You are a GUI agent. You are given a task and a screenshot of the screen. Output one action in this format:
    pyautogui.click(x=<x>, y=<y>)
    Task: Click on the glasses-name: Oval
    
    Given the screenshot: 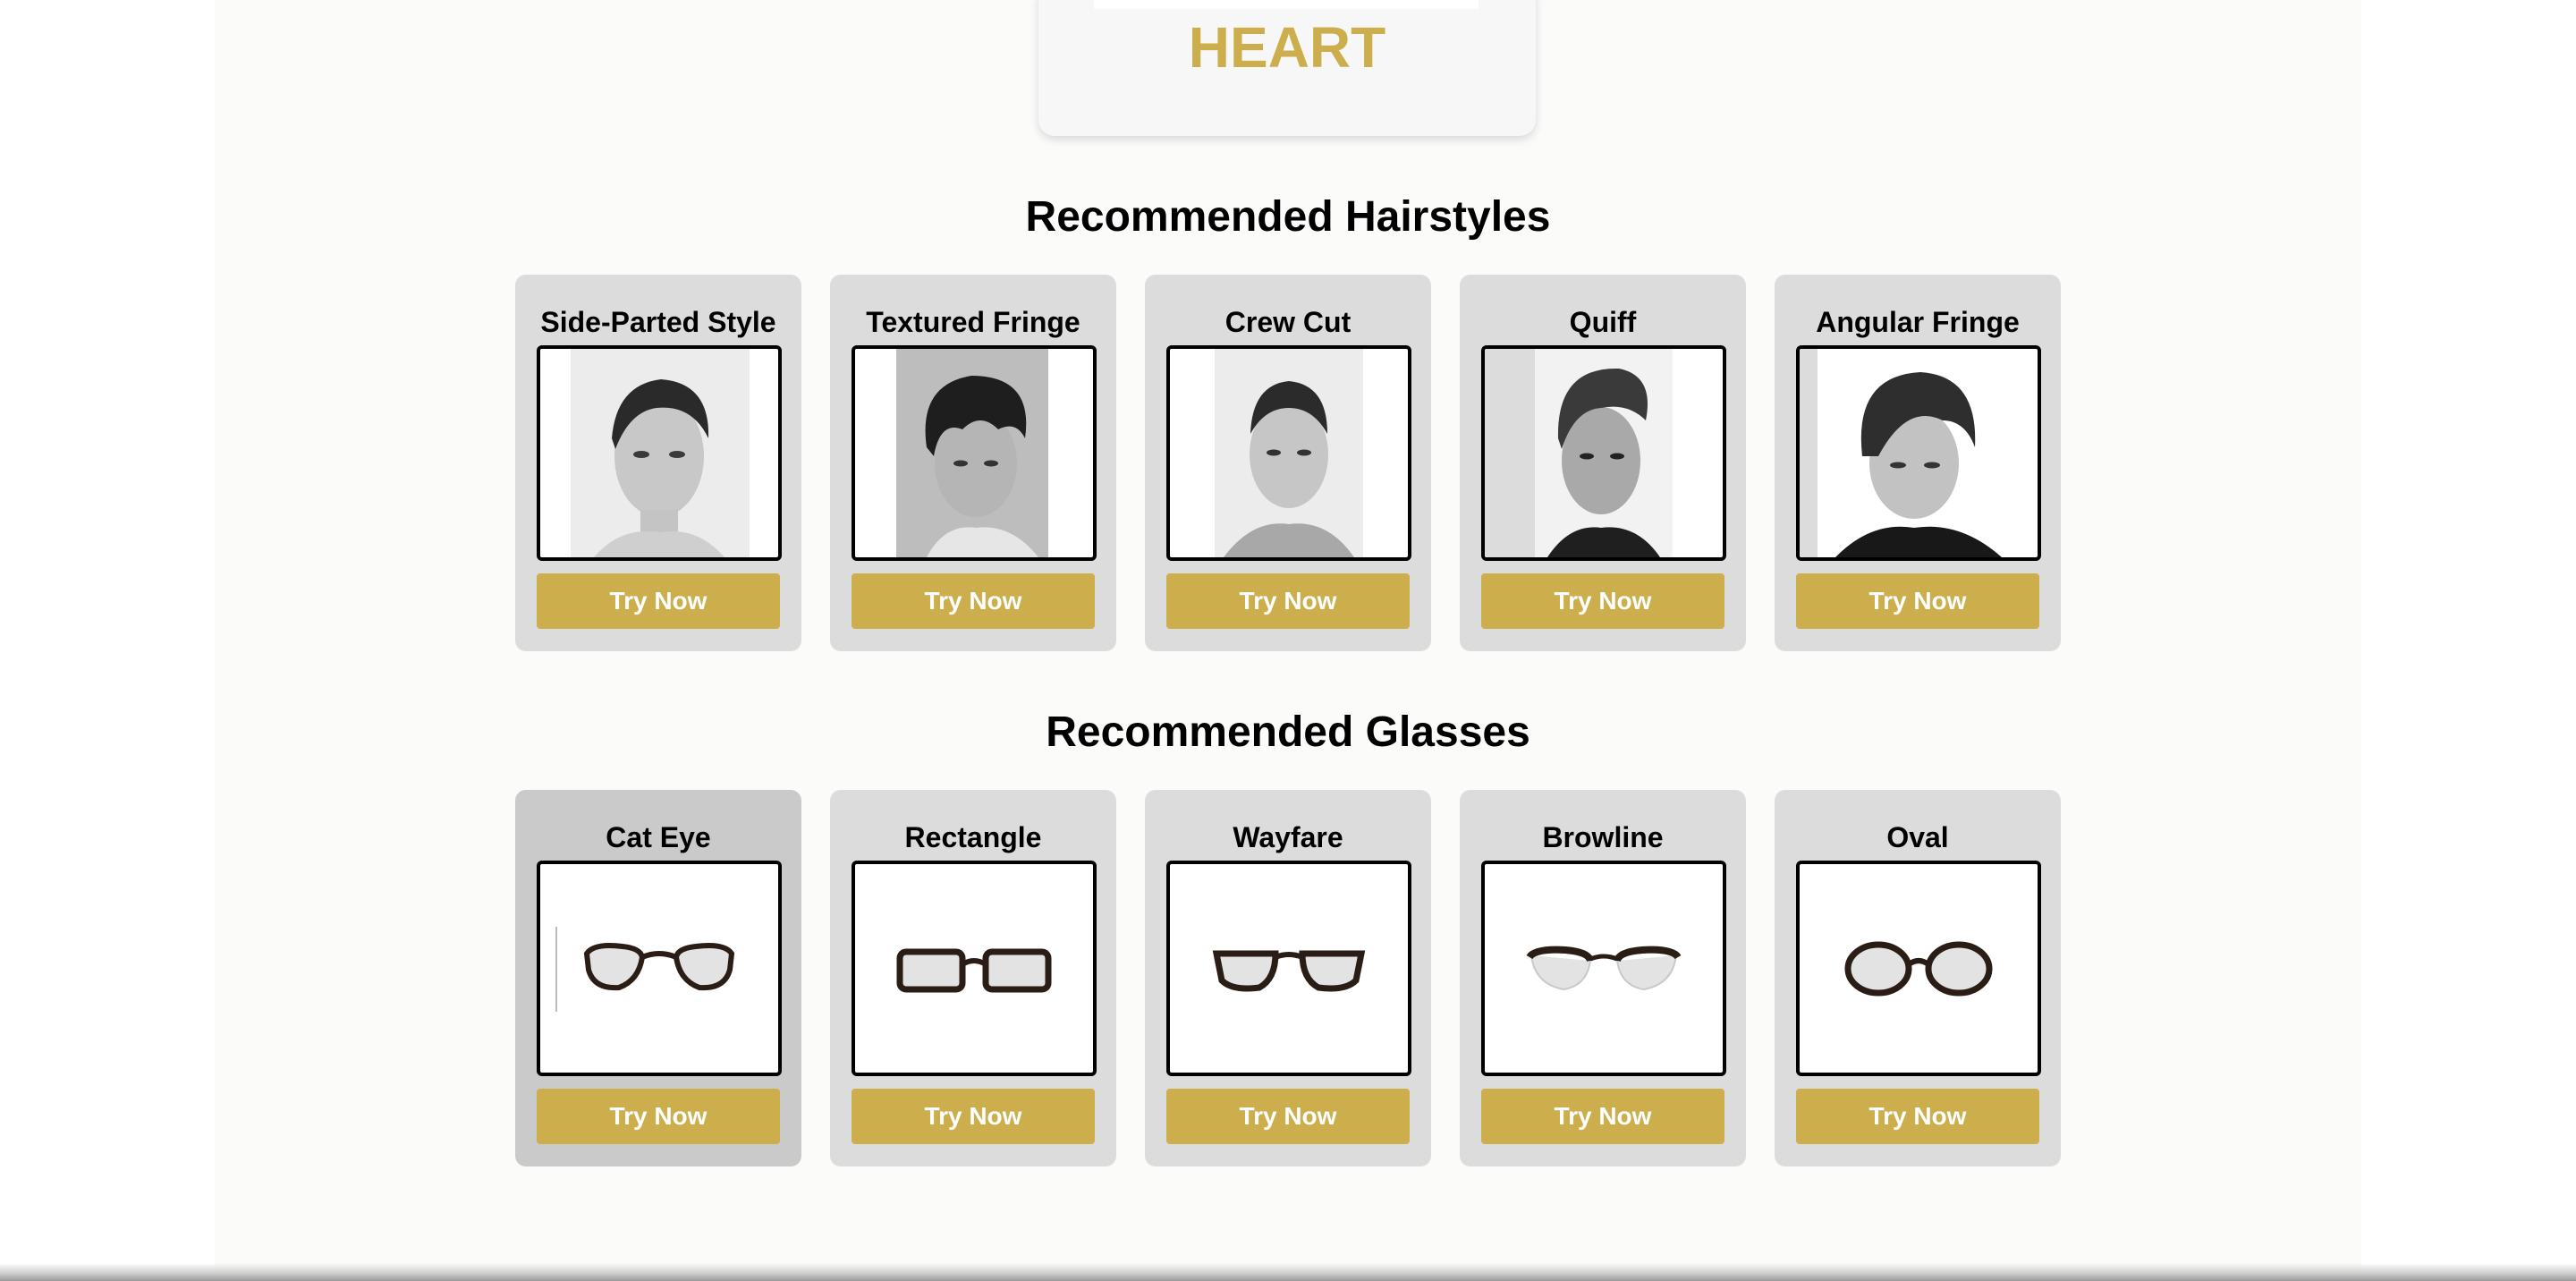 What is the action you would take?
    pyautogui.click(x=1917, y=837)
    